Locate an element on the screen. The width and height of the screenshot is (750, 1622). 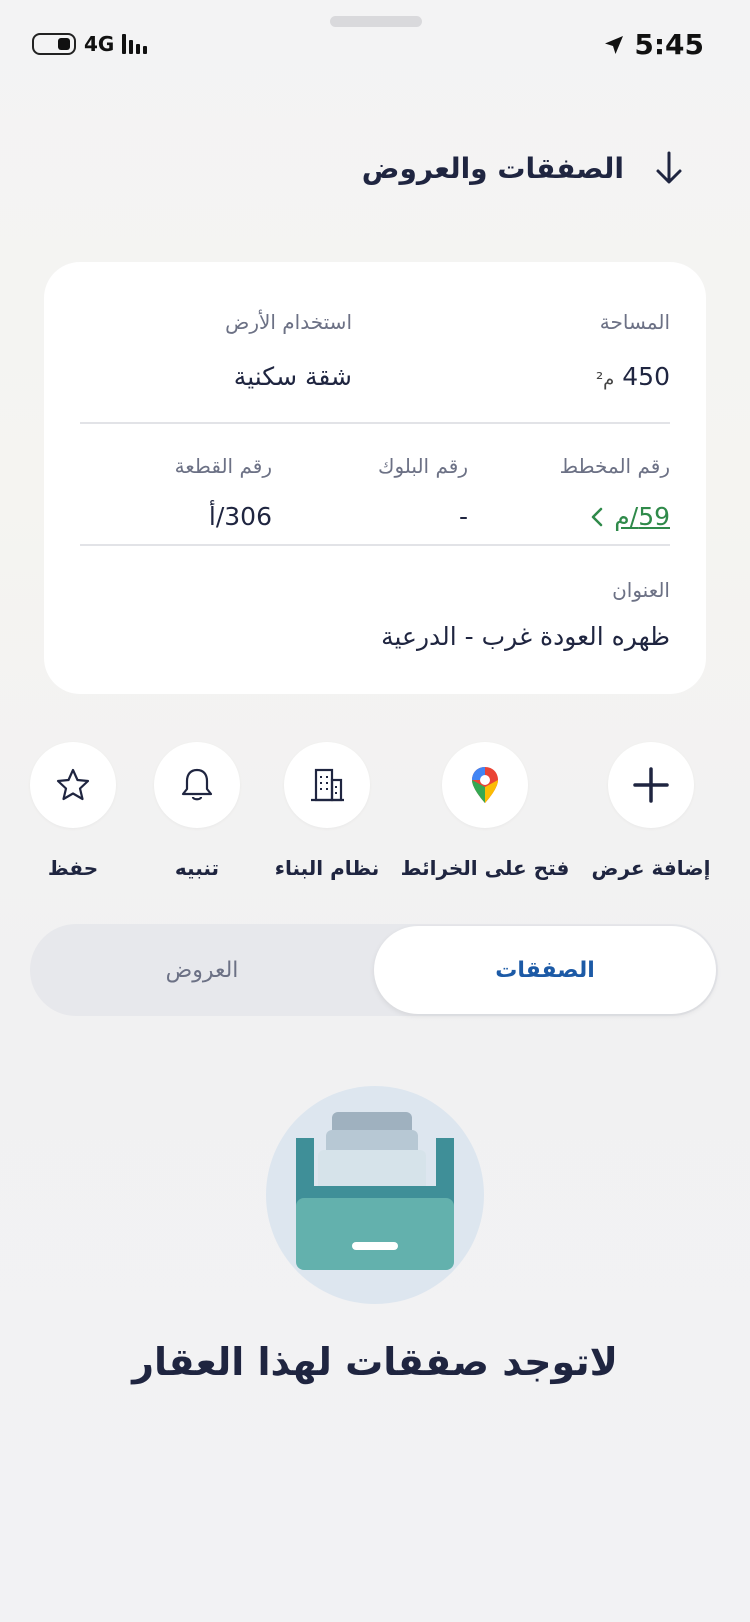
battery-icon is located at coordinates (54, 44).